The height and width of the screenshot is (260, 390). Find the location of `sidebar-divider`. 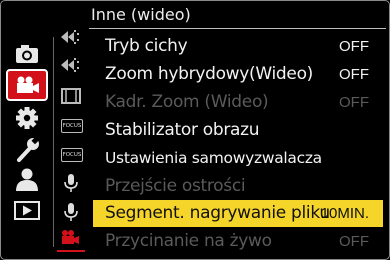

sidebar-divider is located at coordinates (53, 142).